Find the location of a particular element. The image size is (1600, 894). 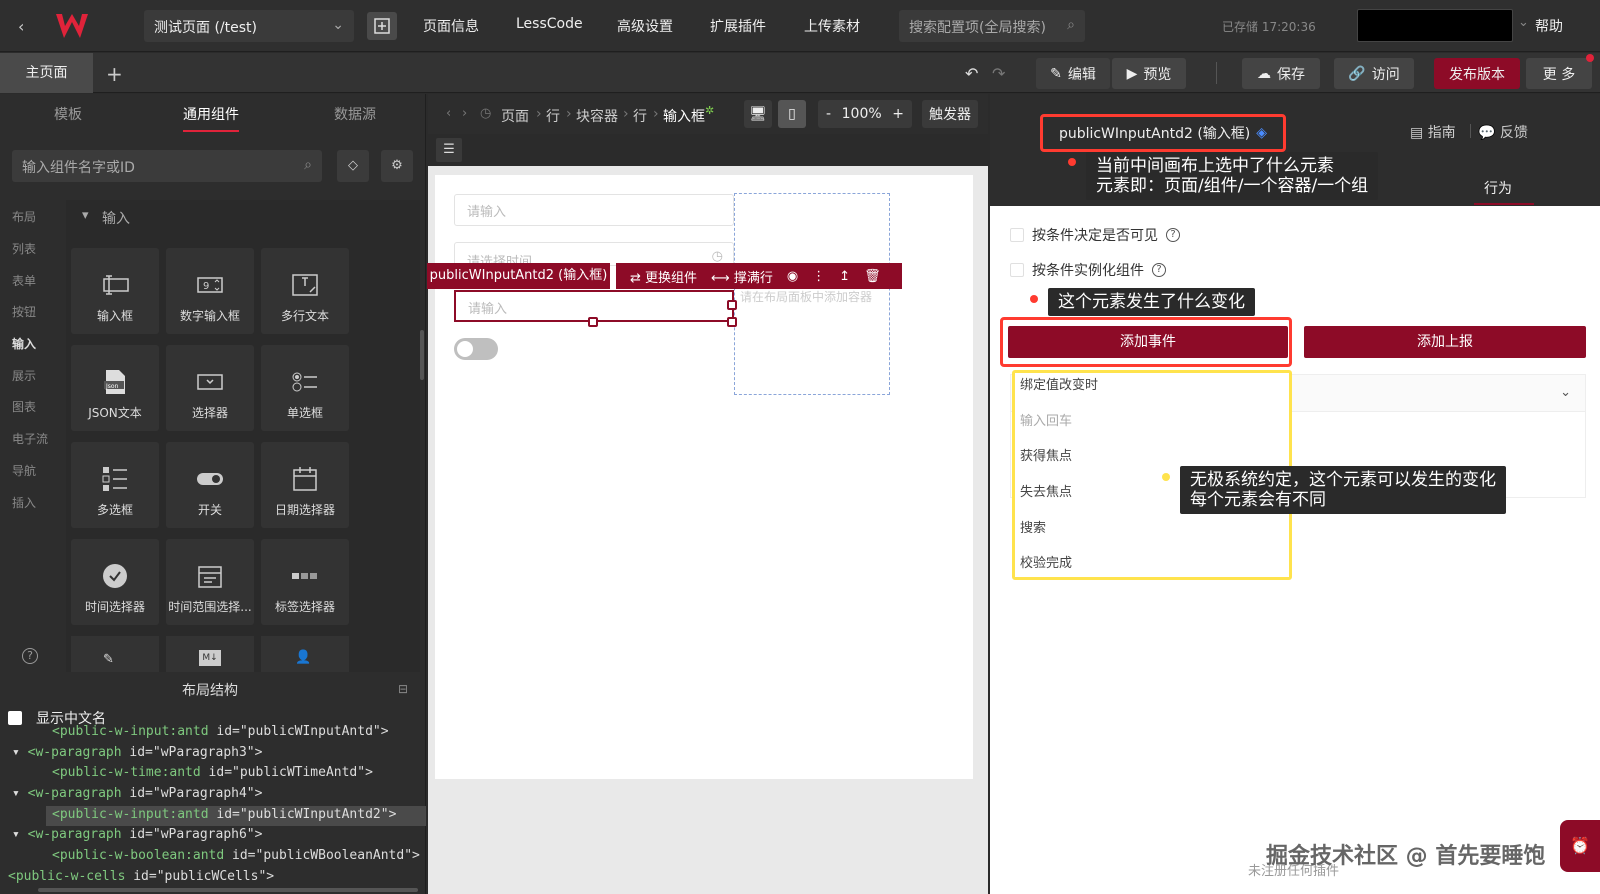

tab-datasource: 数据源 is located at coordinates (355, 114).